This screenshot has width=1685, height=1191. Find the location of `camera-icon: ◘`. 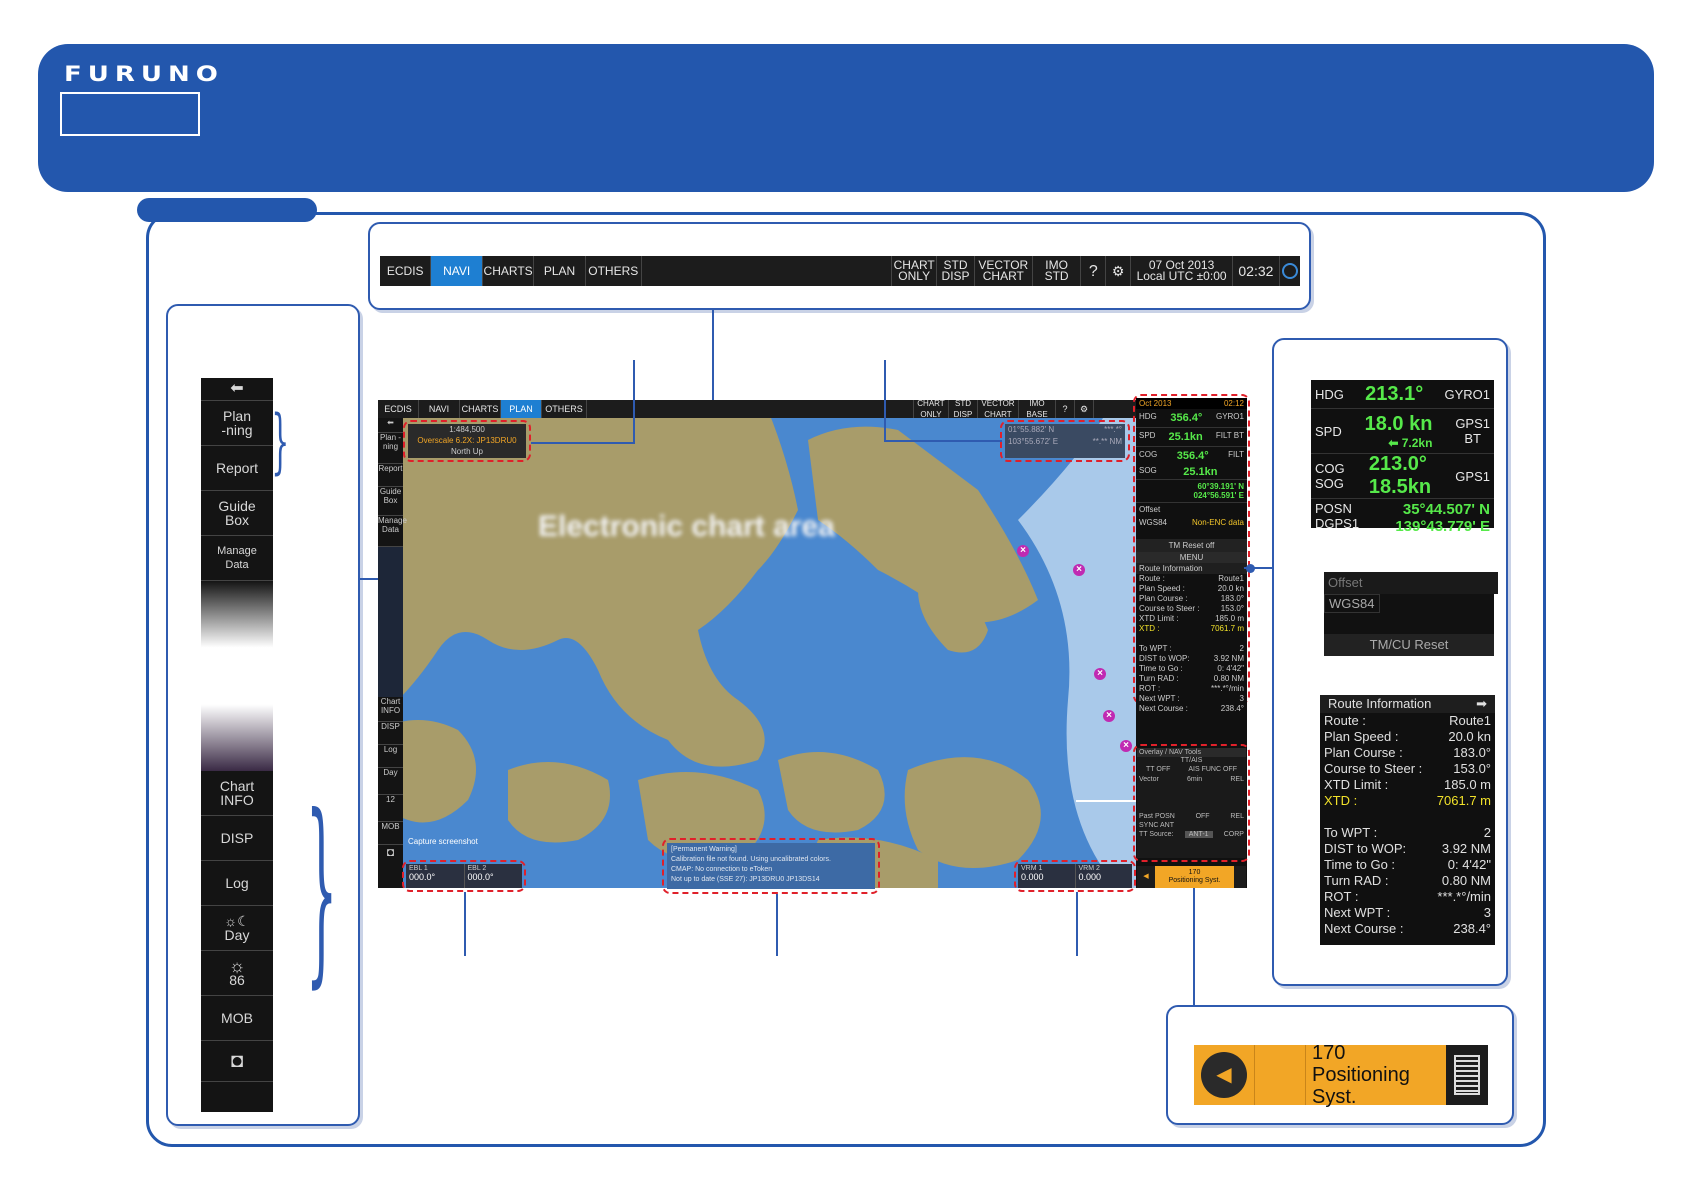

camera-icon: ◘ is located at coordinates (237, 1061).